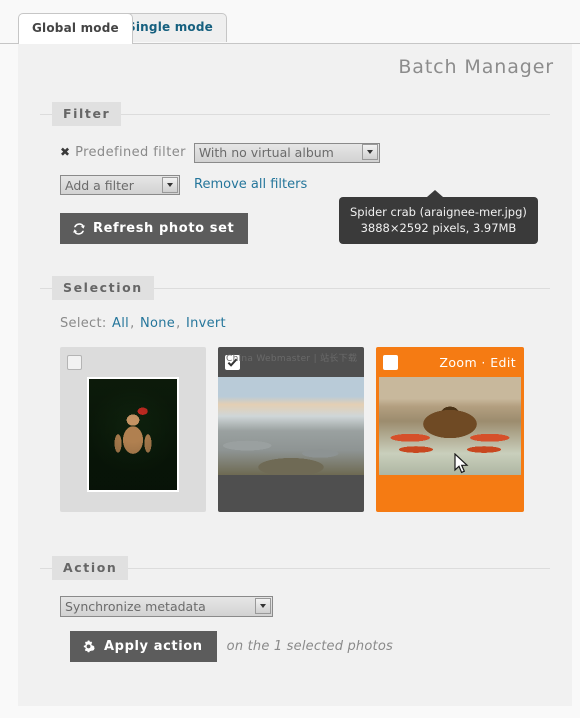 The image size is (580, 718). Describe the element at coordinates (164, 228) in the screenshot. I see `refresh-photo-set-label: Refresh photo set` at that location.